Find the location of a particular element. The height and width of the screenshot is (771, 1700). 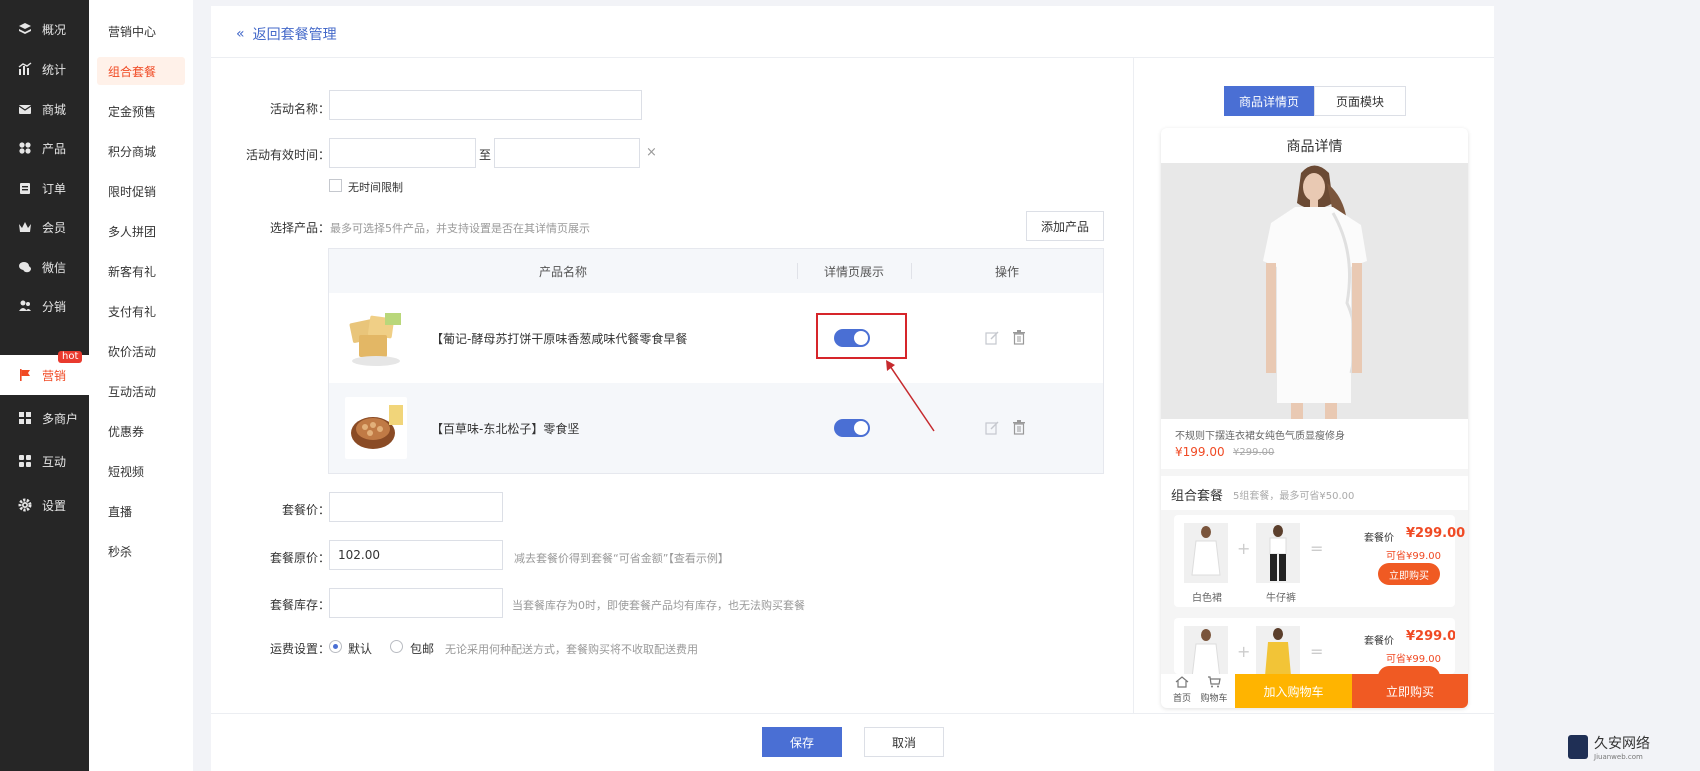

annotation-arrow is located at coordinates (910, 396).